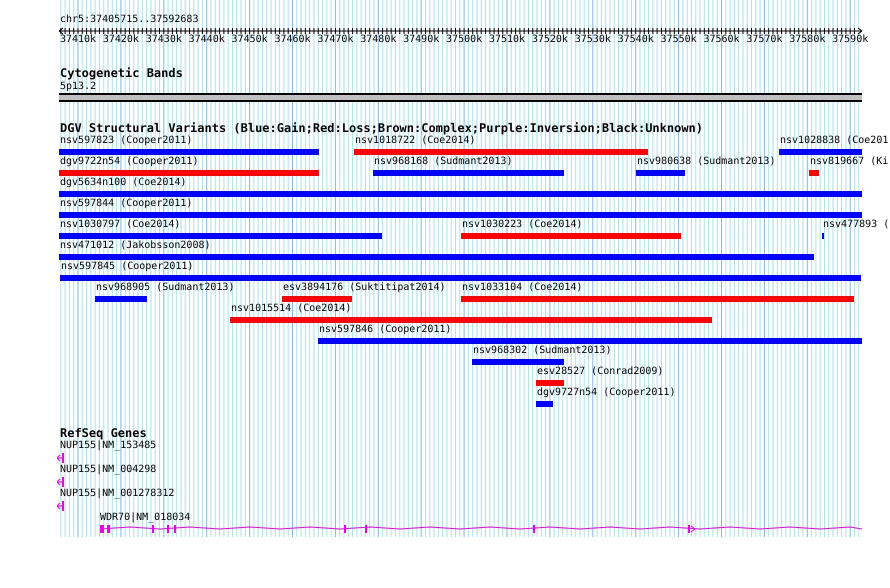 This screenshot has width=890, height=588. What do you see at coordinates (678, 40) in the screenshot?
I see `ruler-tick-label: 37550k` at bounding box center [678, 40].